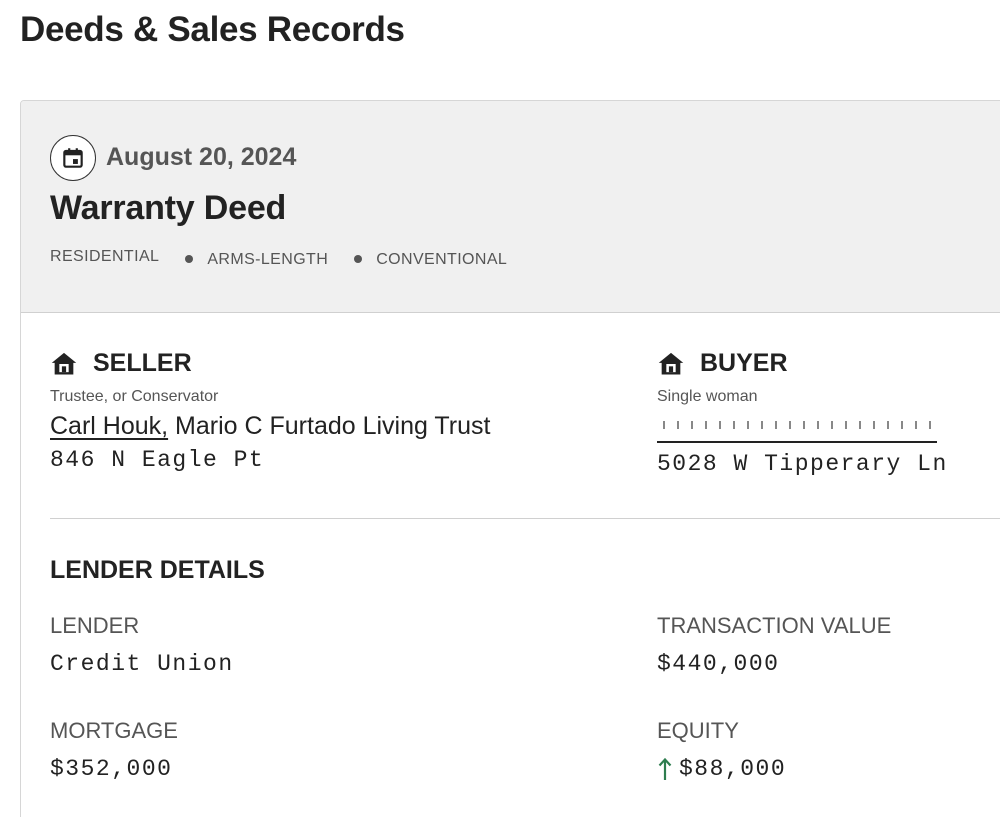  What do you see at coordinates (525, 518) in the screenshot?
I see `section-divider` at bounding box center [525, 518].